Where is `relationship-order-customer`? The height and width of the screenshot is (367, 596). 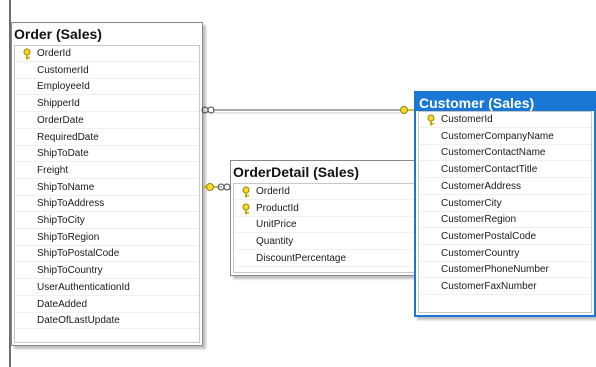 relationship-order-customer is located at coordinates (307, 110).